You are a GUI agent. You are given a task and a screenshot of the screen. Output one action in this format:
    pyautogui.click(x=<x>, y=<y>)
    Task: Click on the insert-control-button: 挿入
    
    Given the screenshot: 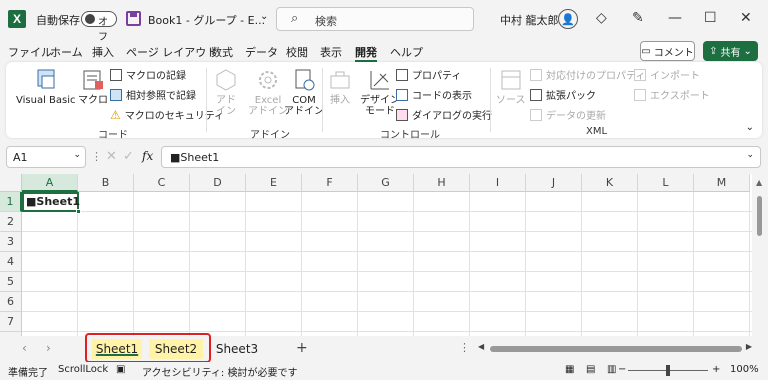 What is the action you would take?
    pyautogui.click(x=340, y=87)
    